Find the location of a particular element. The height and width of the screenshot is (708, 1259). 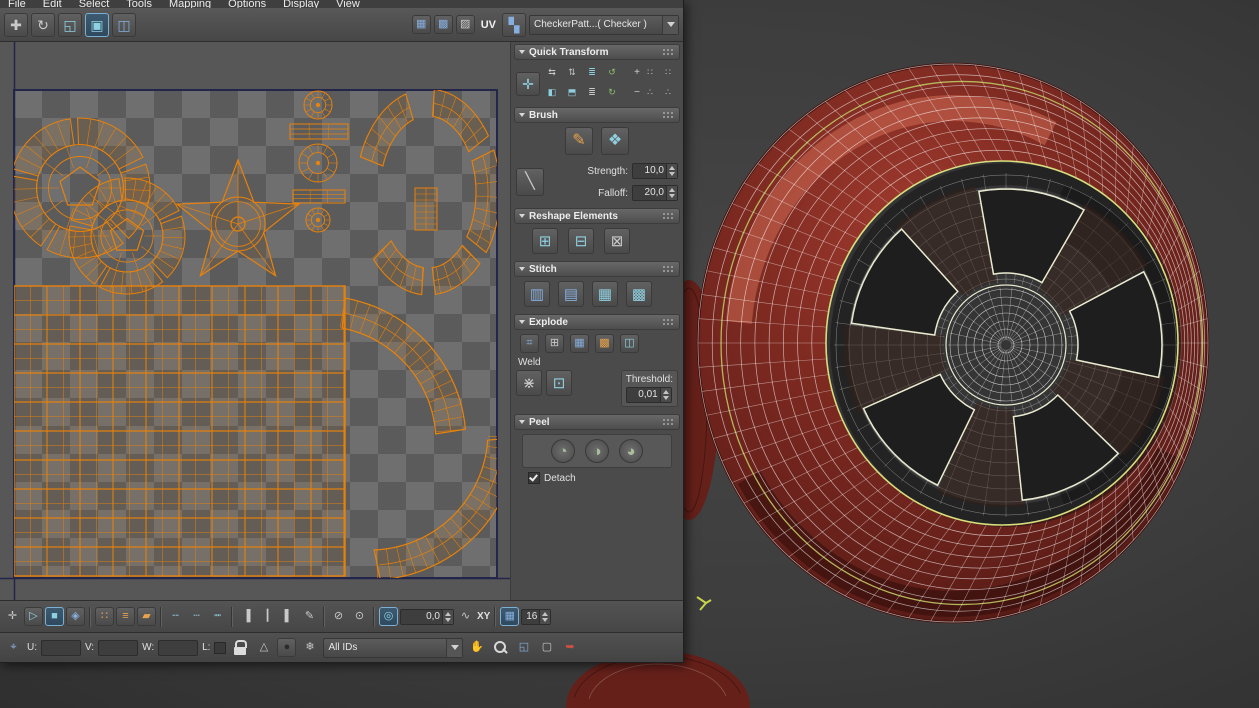

soft-selection-falloff-field: 0,0 is located at coordinates (427, 616).